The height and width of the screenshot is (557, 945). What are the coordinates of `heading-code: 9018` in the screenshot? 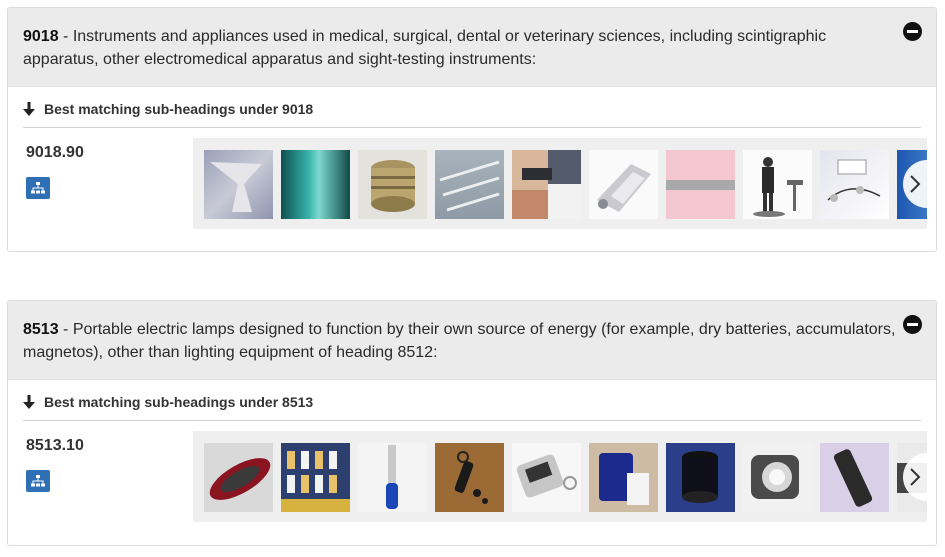 It's located at (41, 36).